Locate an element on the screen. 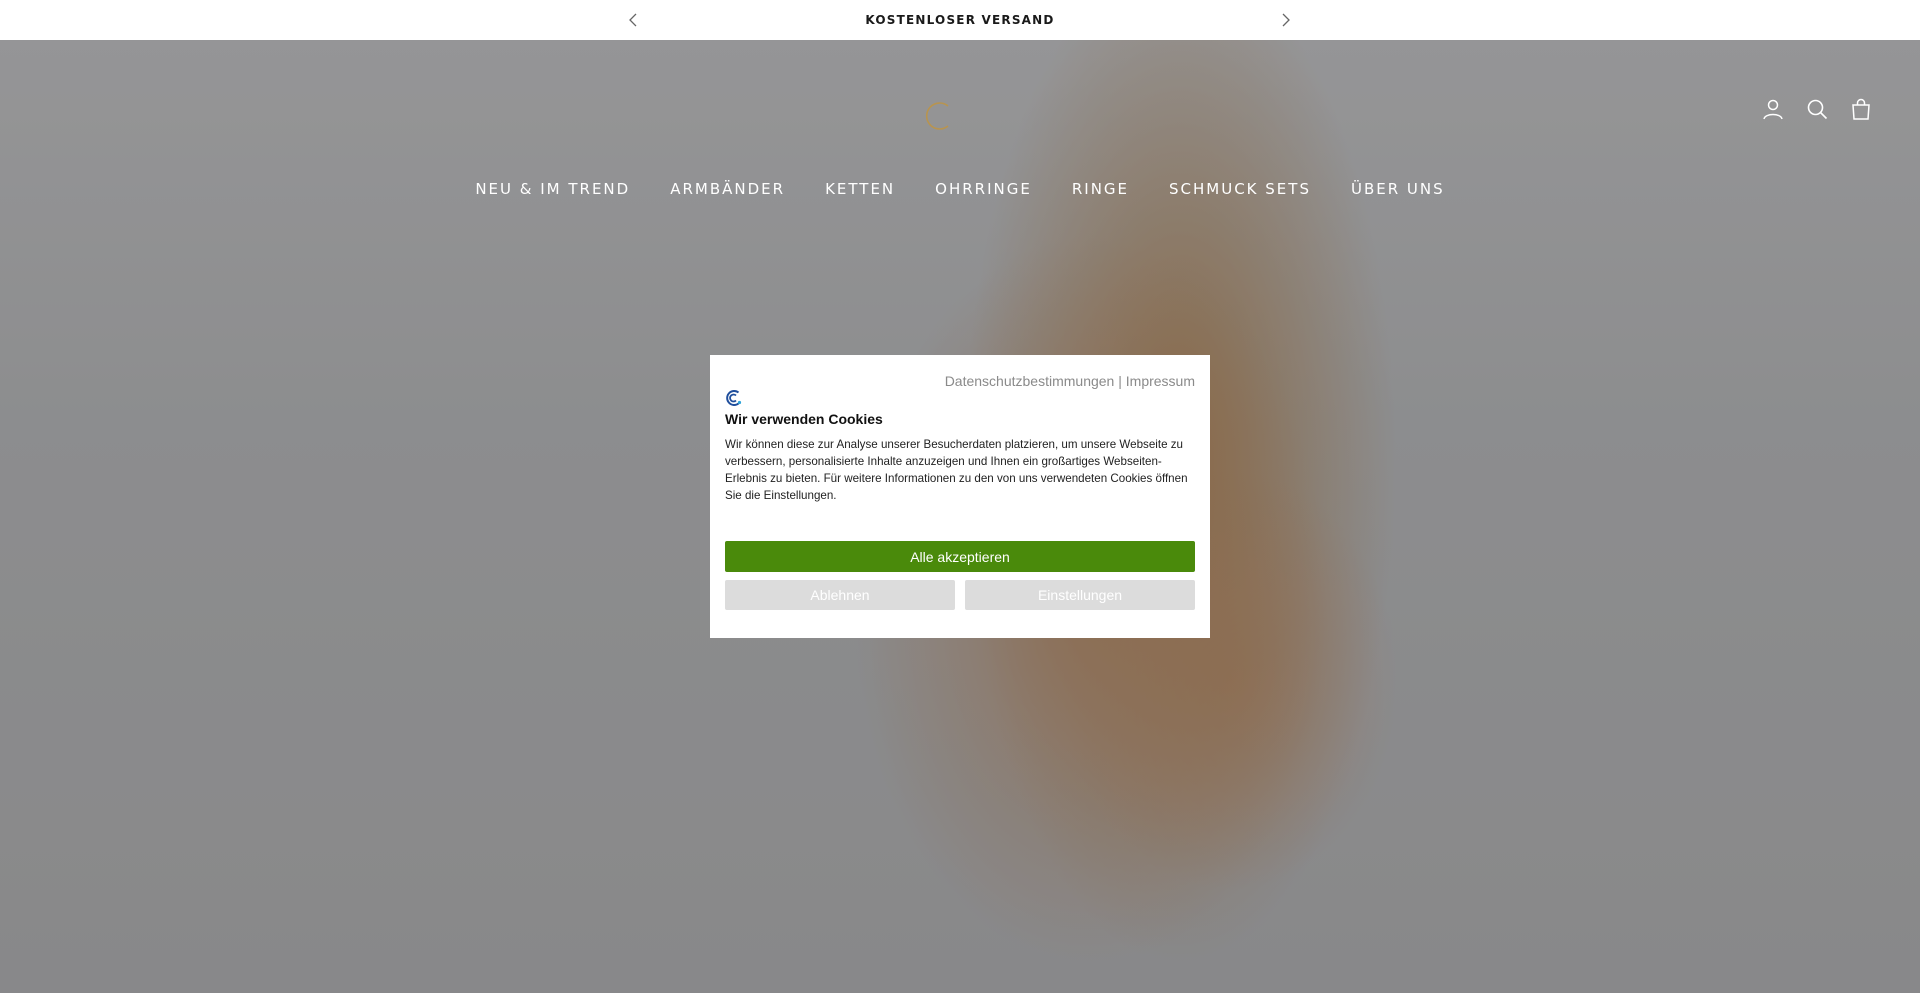  chevron-left-icon is located at coordinates (633, 20).